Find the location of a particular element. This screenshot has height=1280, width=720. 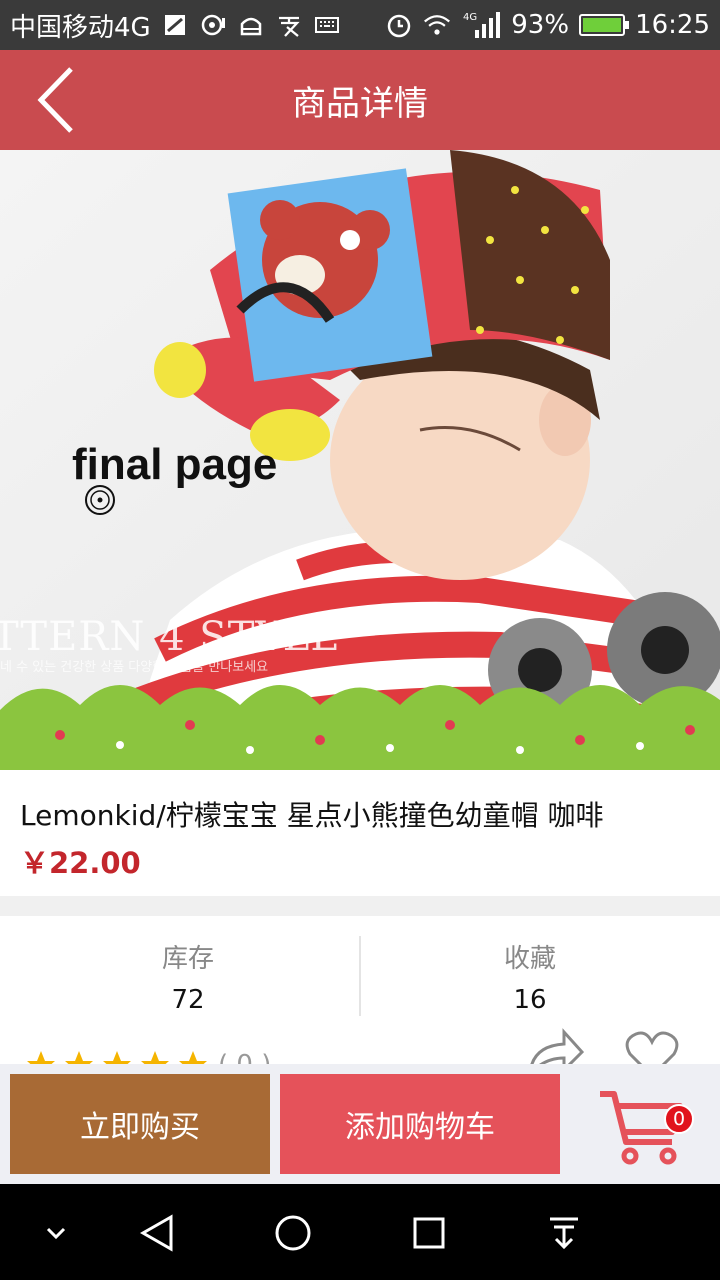

nav-back-button is located at coordinates (157, 1233).